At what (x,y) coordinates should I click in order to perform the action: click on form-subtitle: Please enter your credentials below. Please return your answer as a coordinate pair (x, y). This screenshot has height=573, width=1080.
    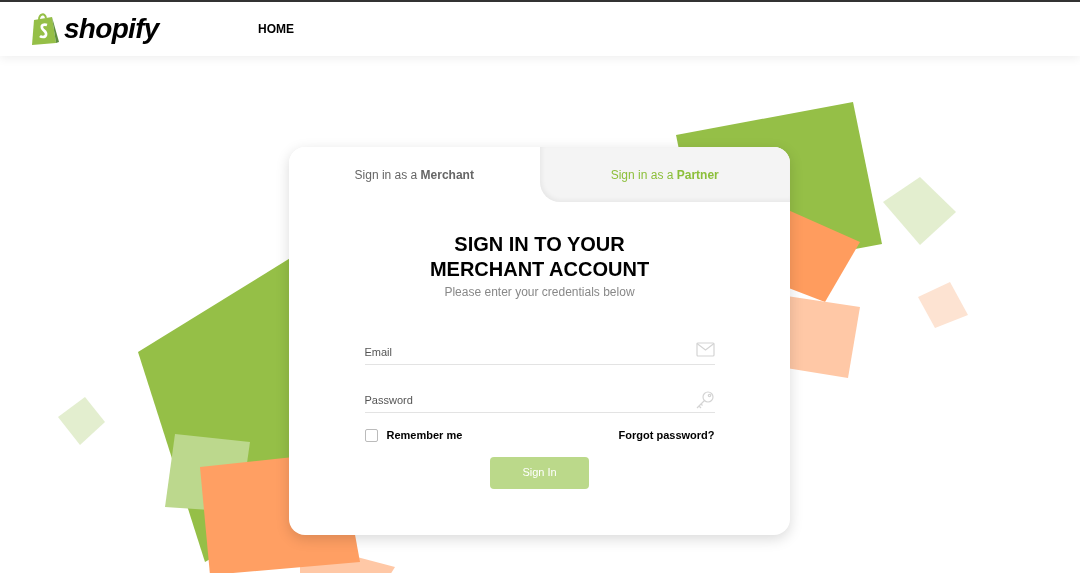
    Looking at the image, I should click on (539, 292).